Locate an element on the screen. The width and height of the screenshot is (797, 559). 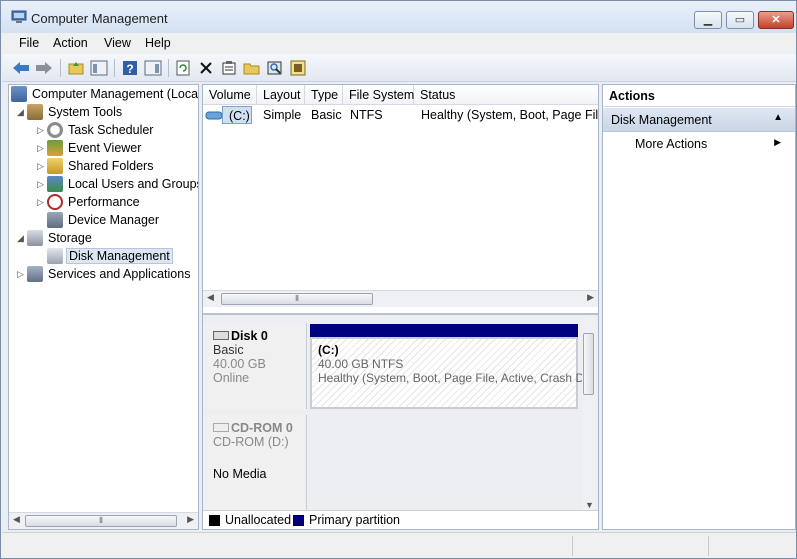
close-button: ✕ is located at coordinates (776, 20).